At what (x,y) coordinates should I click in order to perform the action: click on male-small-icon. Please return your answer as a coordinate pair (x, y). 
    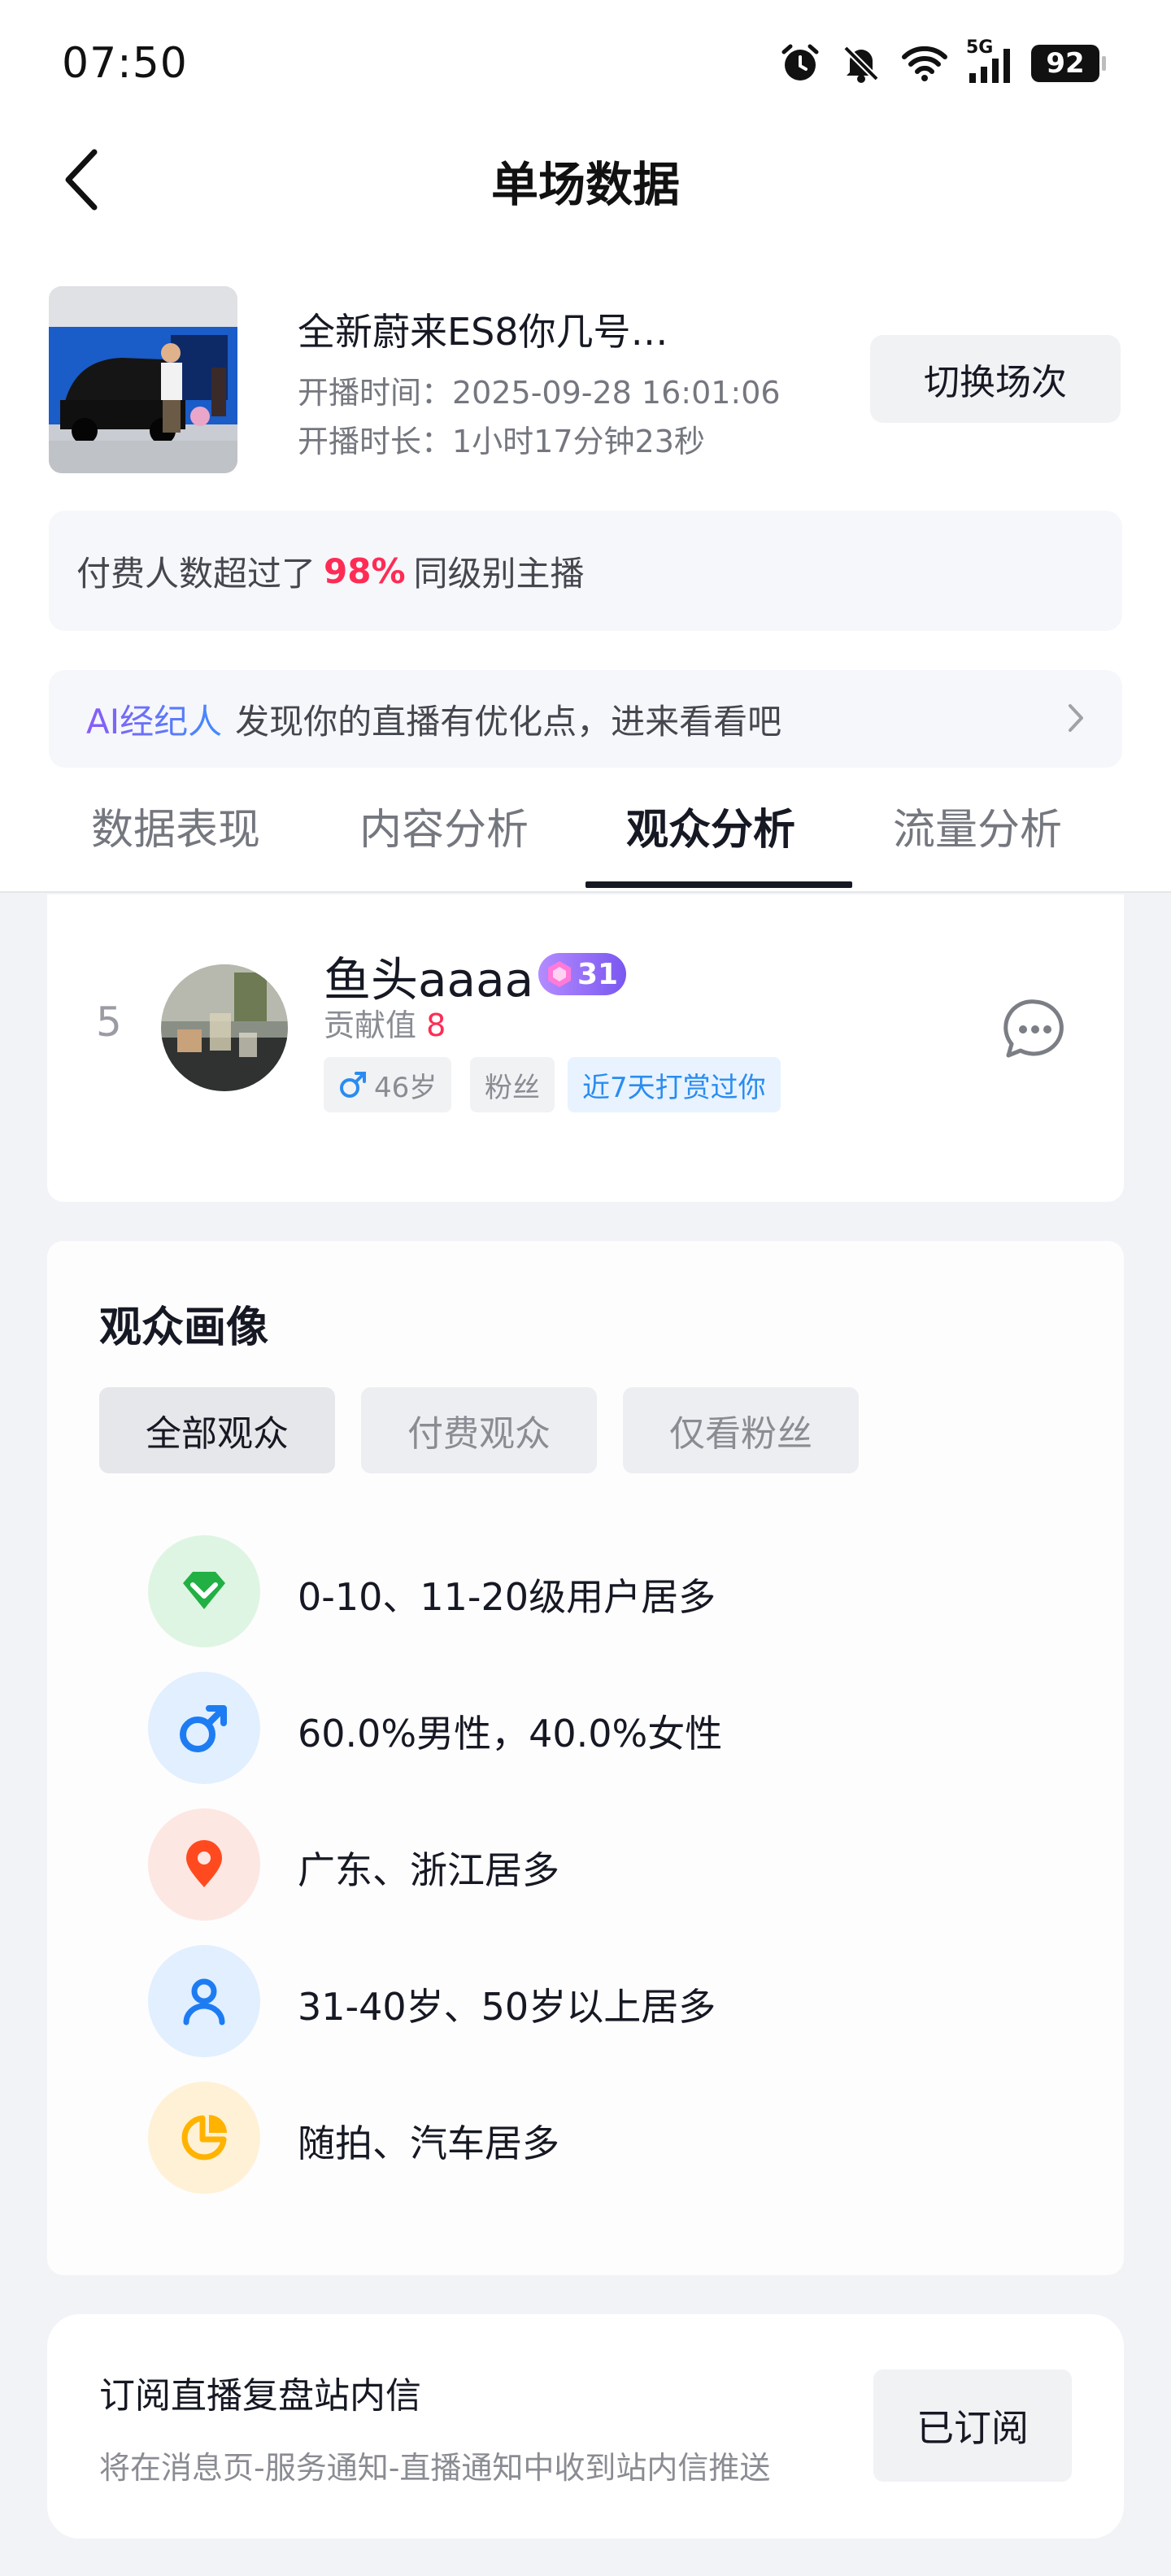
    Looking at the image, I should click on (353, 1085).